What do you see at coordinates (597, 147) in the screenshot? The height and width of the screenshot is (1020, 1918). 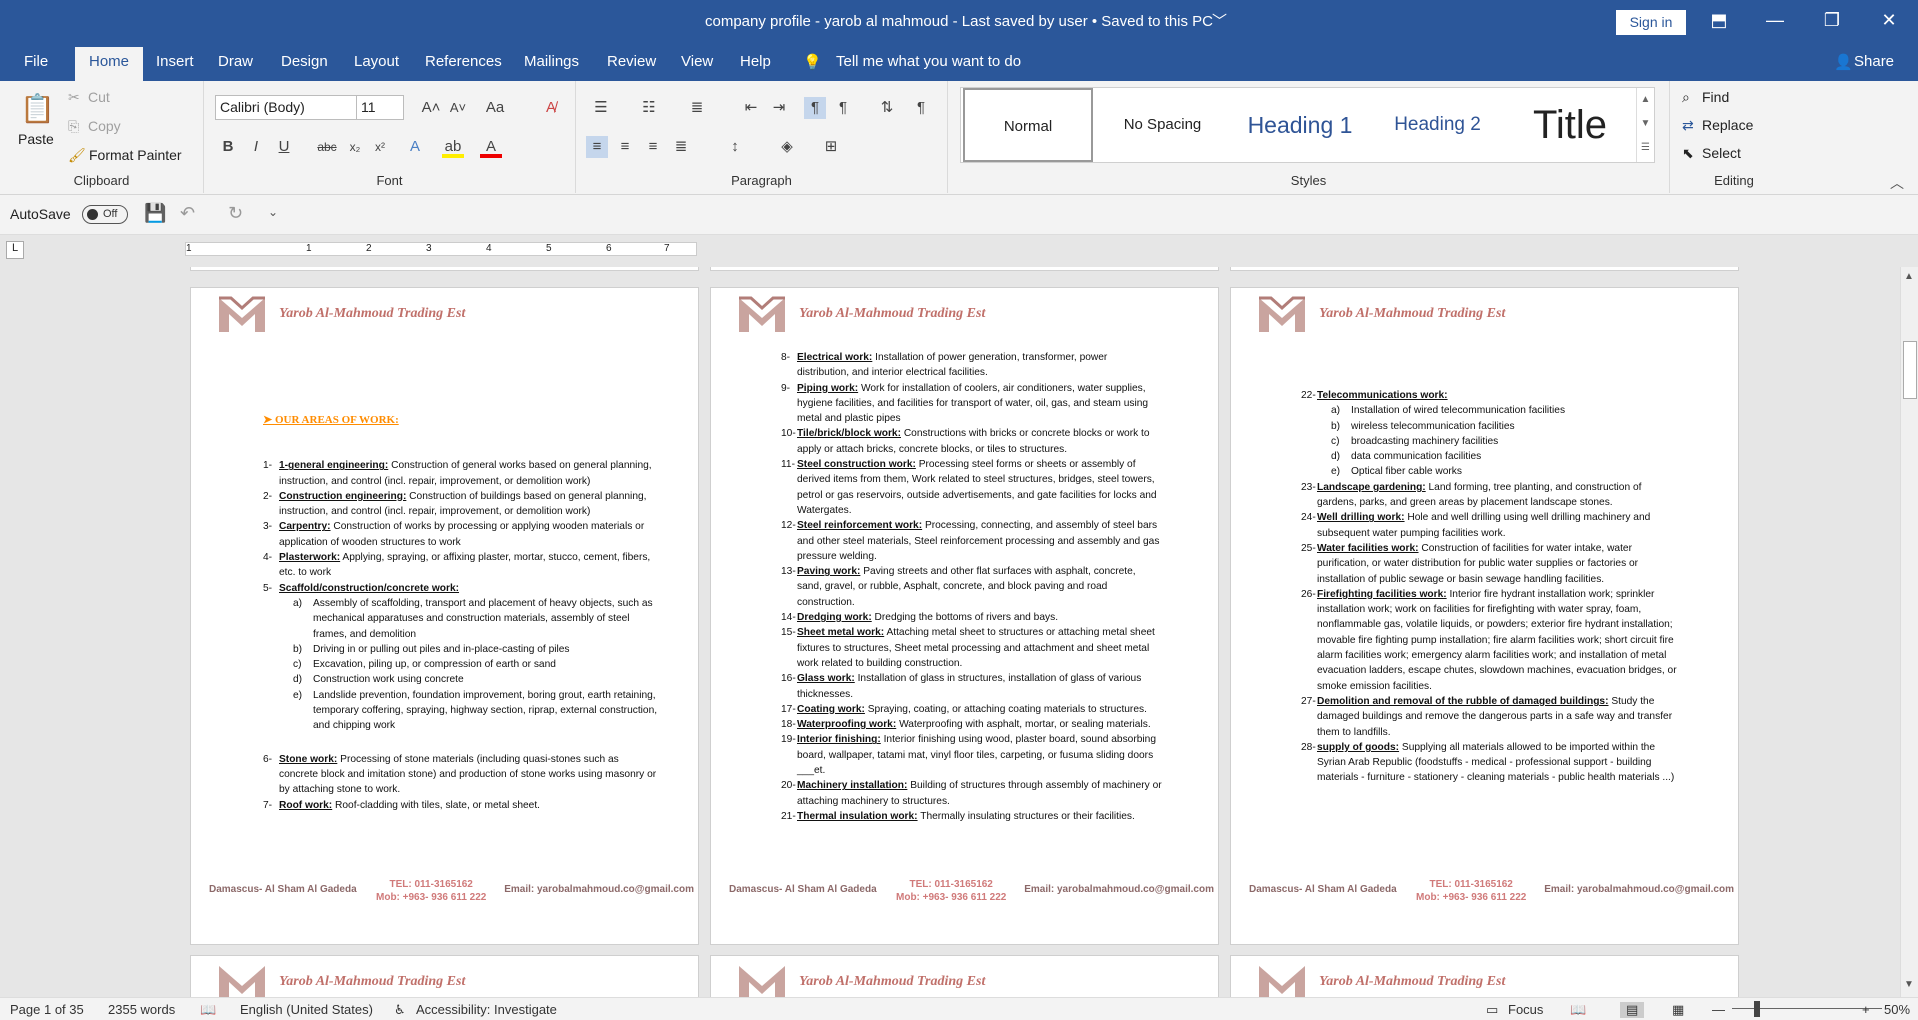 I see `align-left-icon: ≡` at bounding box center [597, 147].